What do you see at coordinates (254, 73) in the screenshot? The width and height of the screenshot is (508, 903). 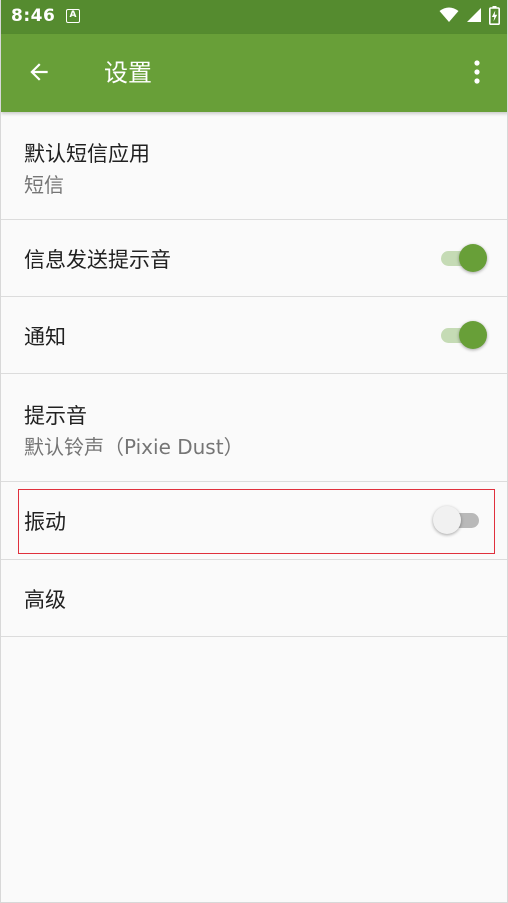 I see `app-bar: 设置` at bounding box center [254, 73].